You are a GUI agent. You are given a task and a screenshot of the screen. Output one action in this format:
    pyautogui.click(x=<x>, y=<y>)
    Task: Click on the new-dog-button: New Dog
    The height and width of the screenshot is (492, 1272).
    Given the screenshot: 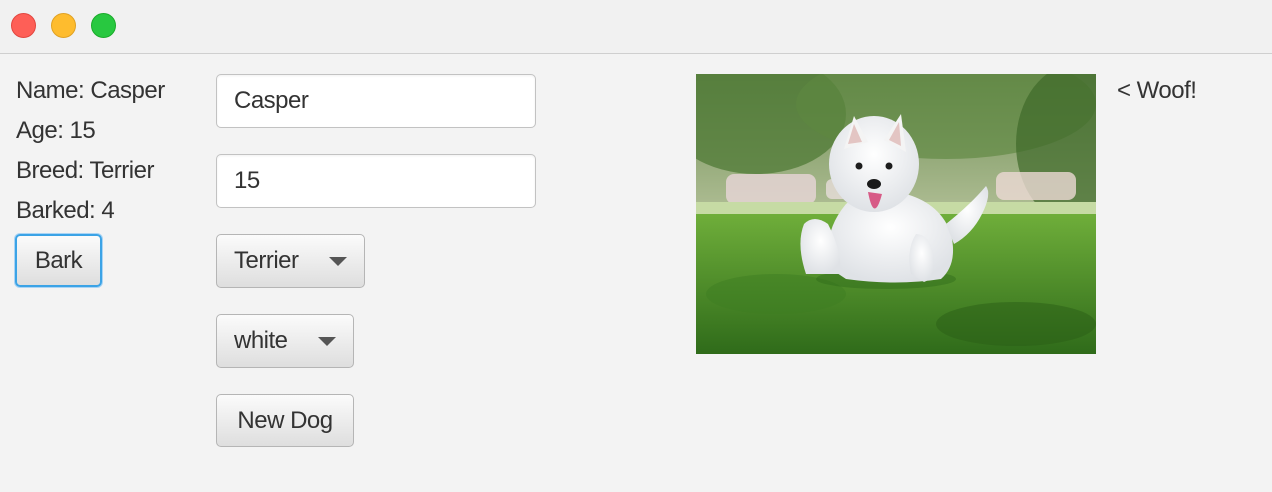 What is the action you would take?
    pyautogui.click(x=285, y=420)
    